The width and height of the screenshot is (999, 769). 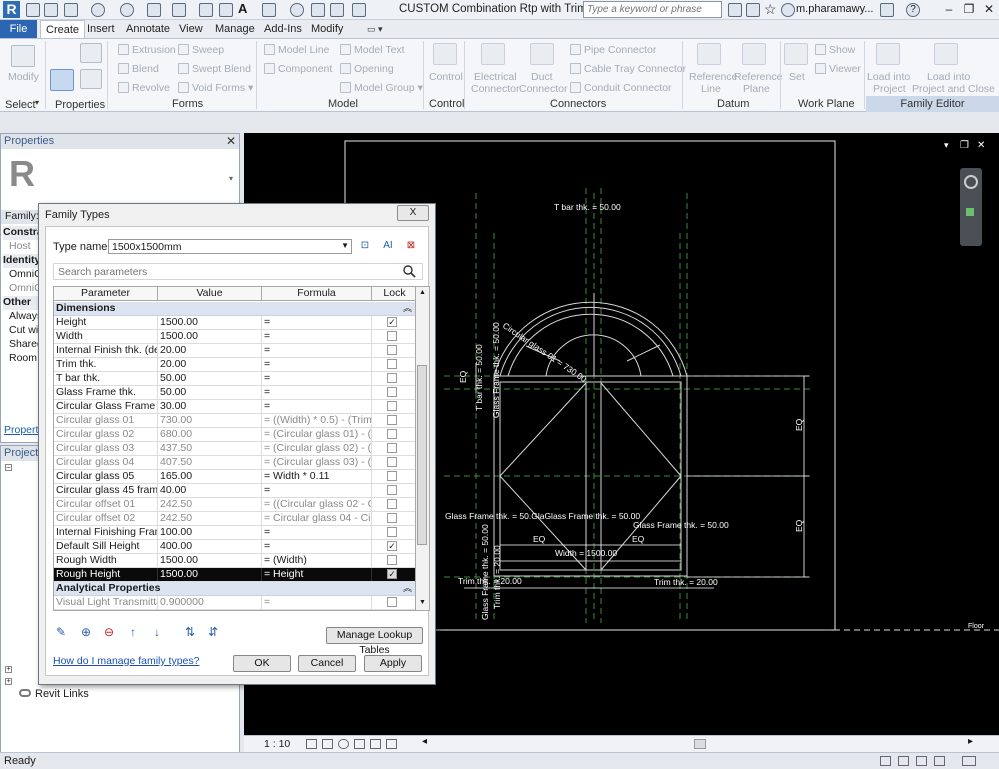 What do you see at coordinates (283, 29) in the screenshot?
I see `tab-add-ins: Add-Ins` at bounding box center [283, 29].